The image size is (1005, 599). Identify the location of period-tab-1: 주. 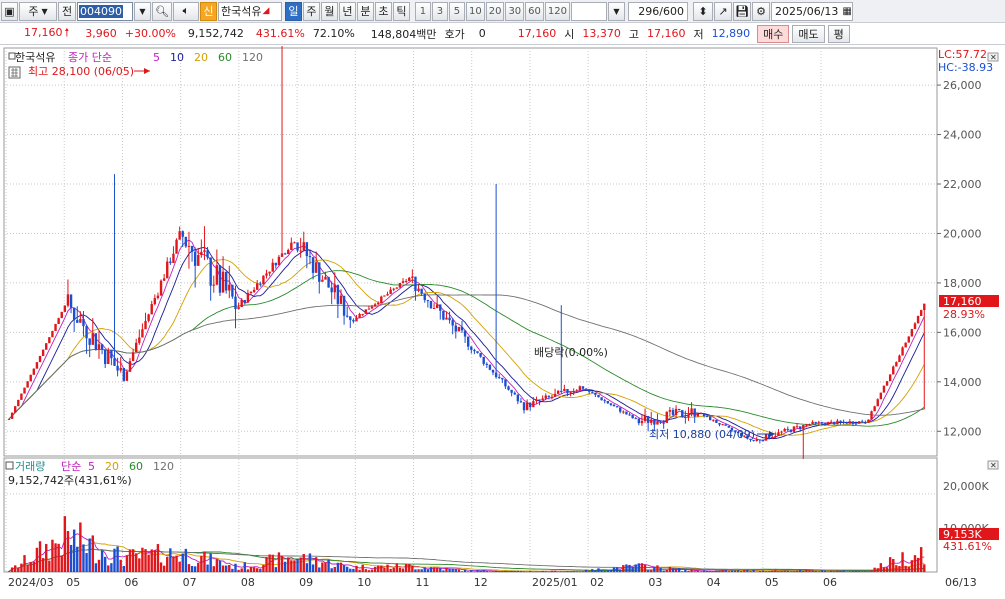
(311, 11).